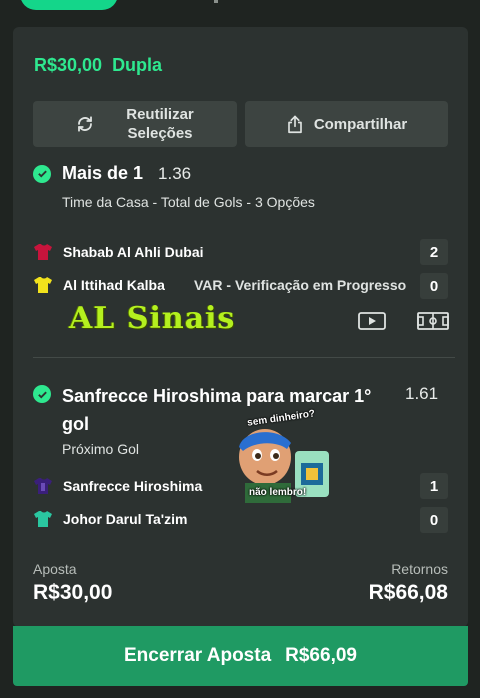  Describe the element at coordinates (160, 124) in the screenshot. I see `reuse-label: Reutilizar Seleções` at that location.